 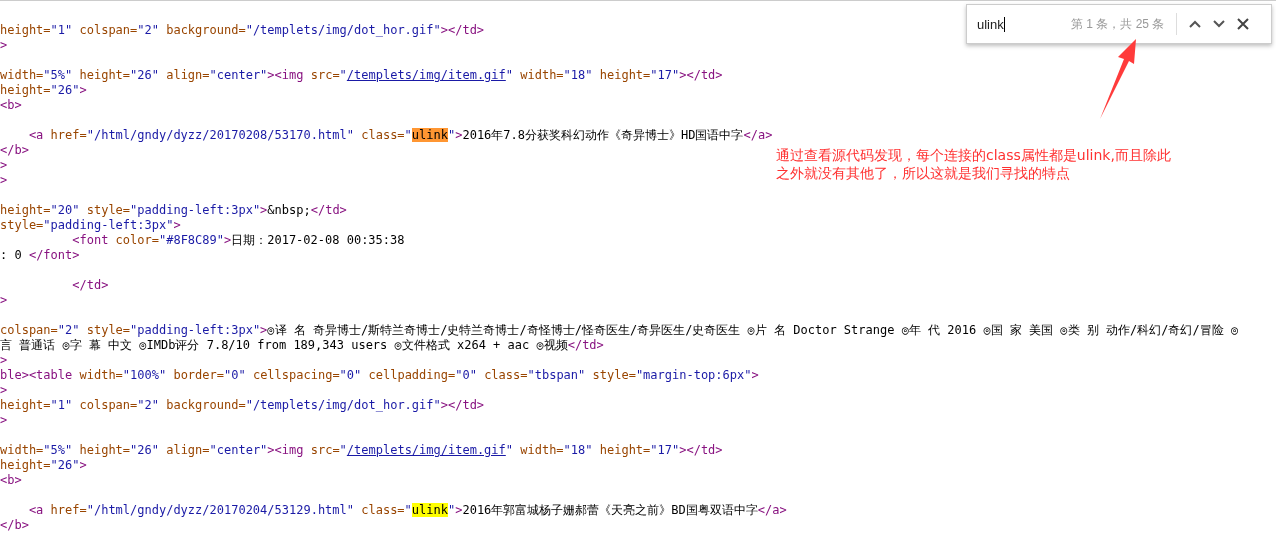 What do you see at coordinates (220, 135) in the screenshot?
I see `attribute-value: "/html/gndy/dyzz/20170208/53170.html"` at bounding box center [220, 135].